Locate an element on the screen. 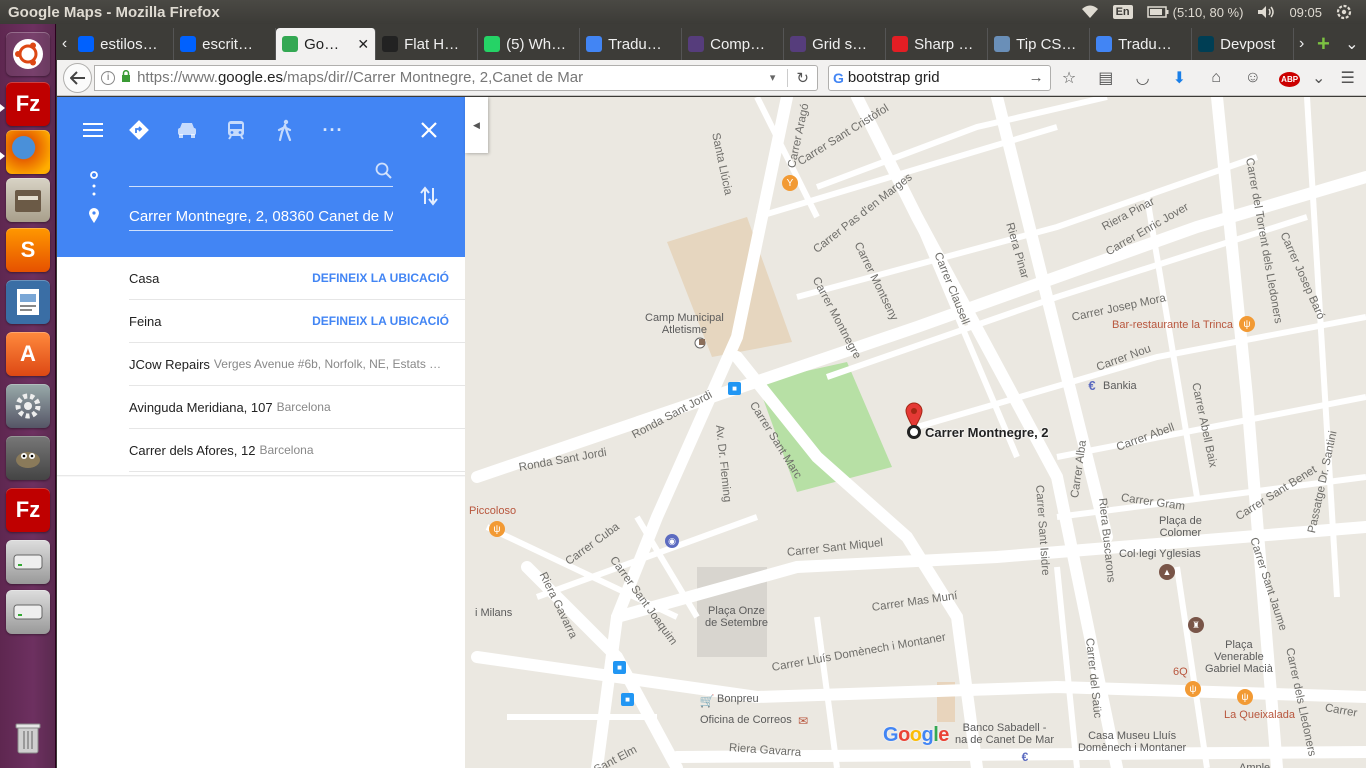 The height and width of the screenshot is (768, 1366). menu-icon is located at coordinates (93, 130).